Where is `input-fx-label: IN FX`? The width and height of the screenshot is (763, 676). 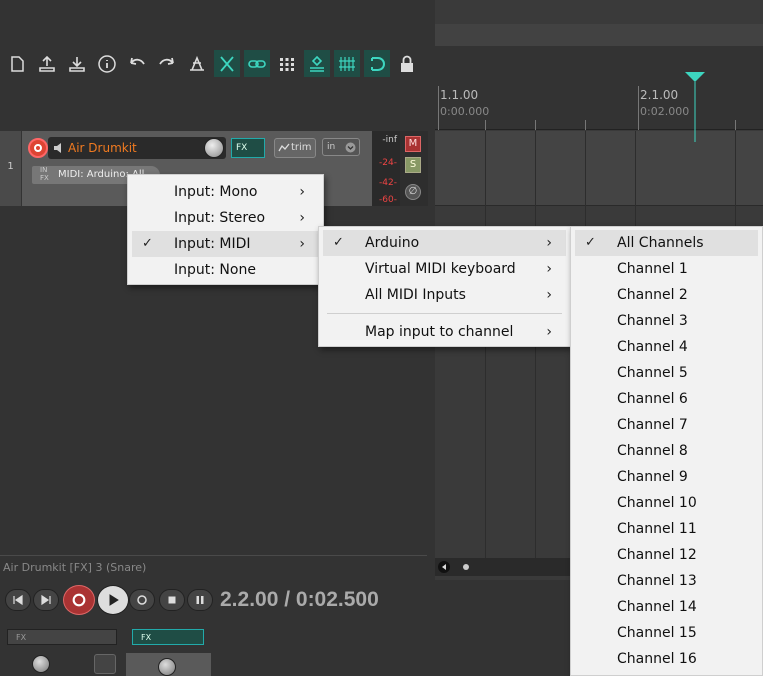
input-fx-label: IN FX is located at coordinates (46, 174).